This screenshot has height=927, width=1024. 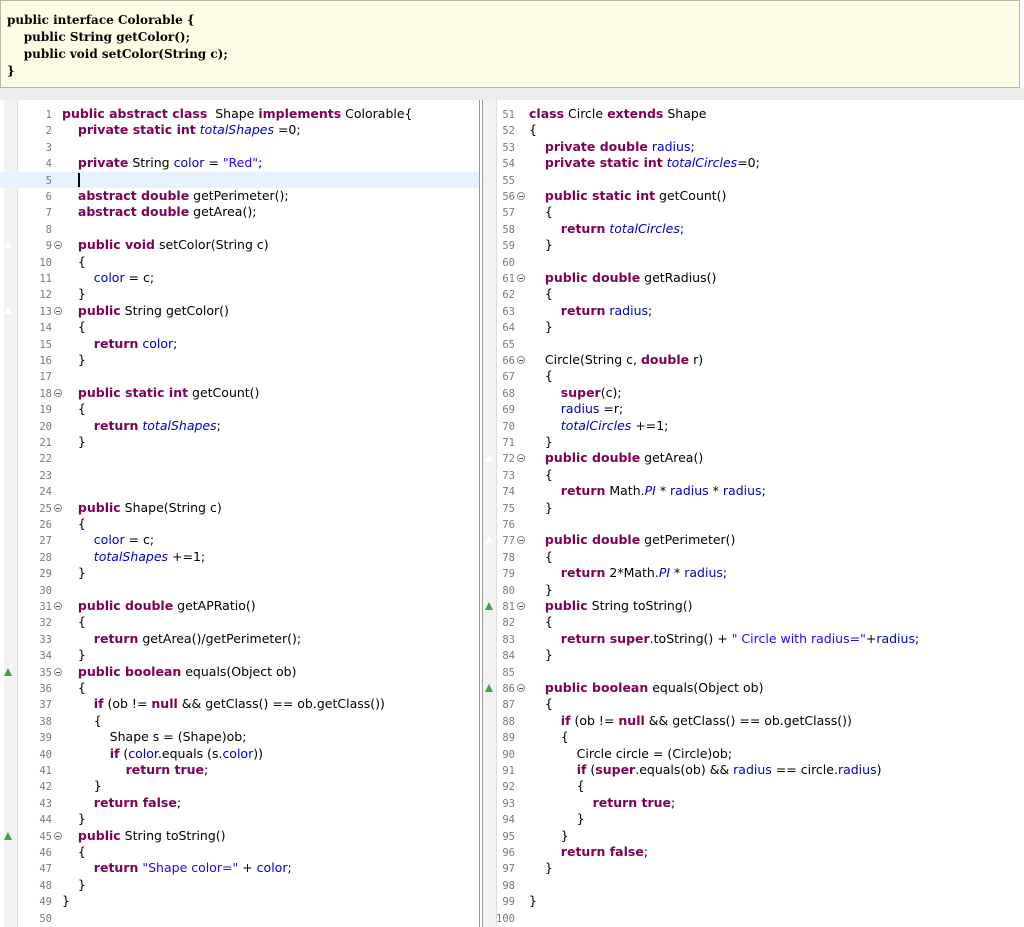 What do you see at coordinates (239, 770) in the screenshot?
I see `code-row: 41 return true;` at bounding box center [239, 770].